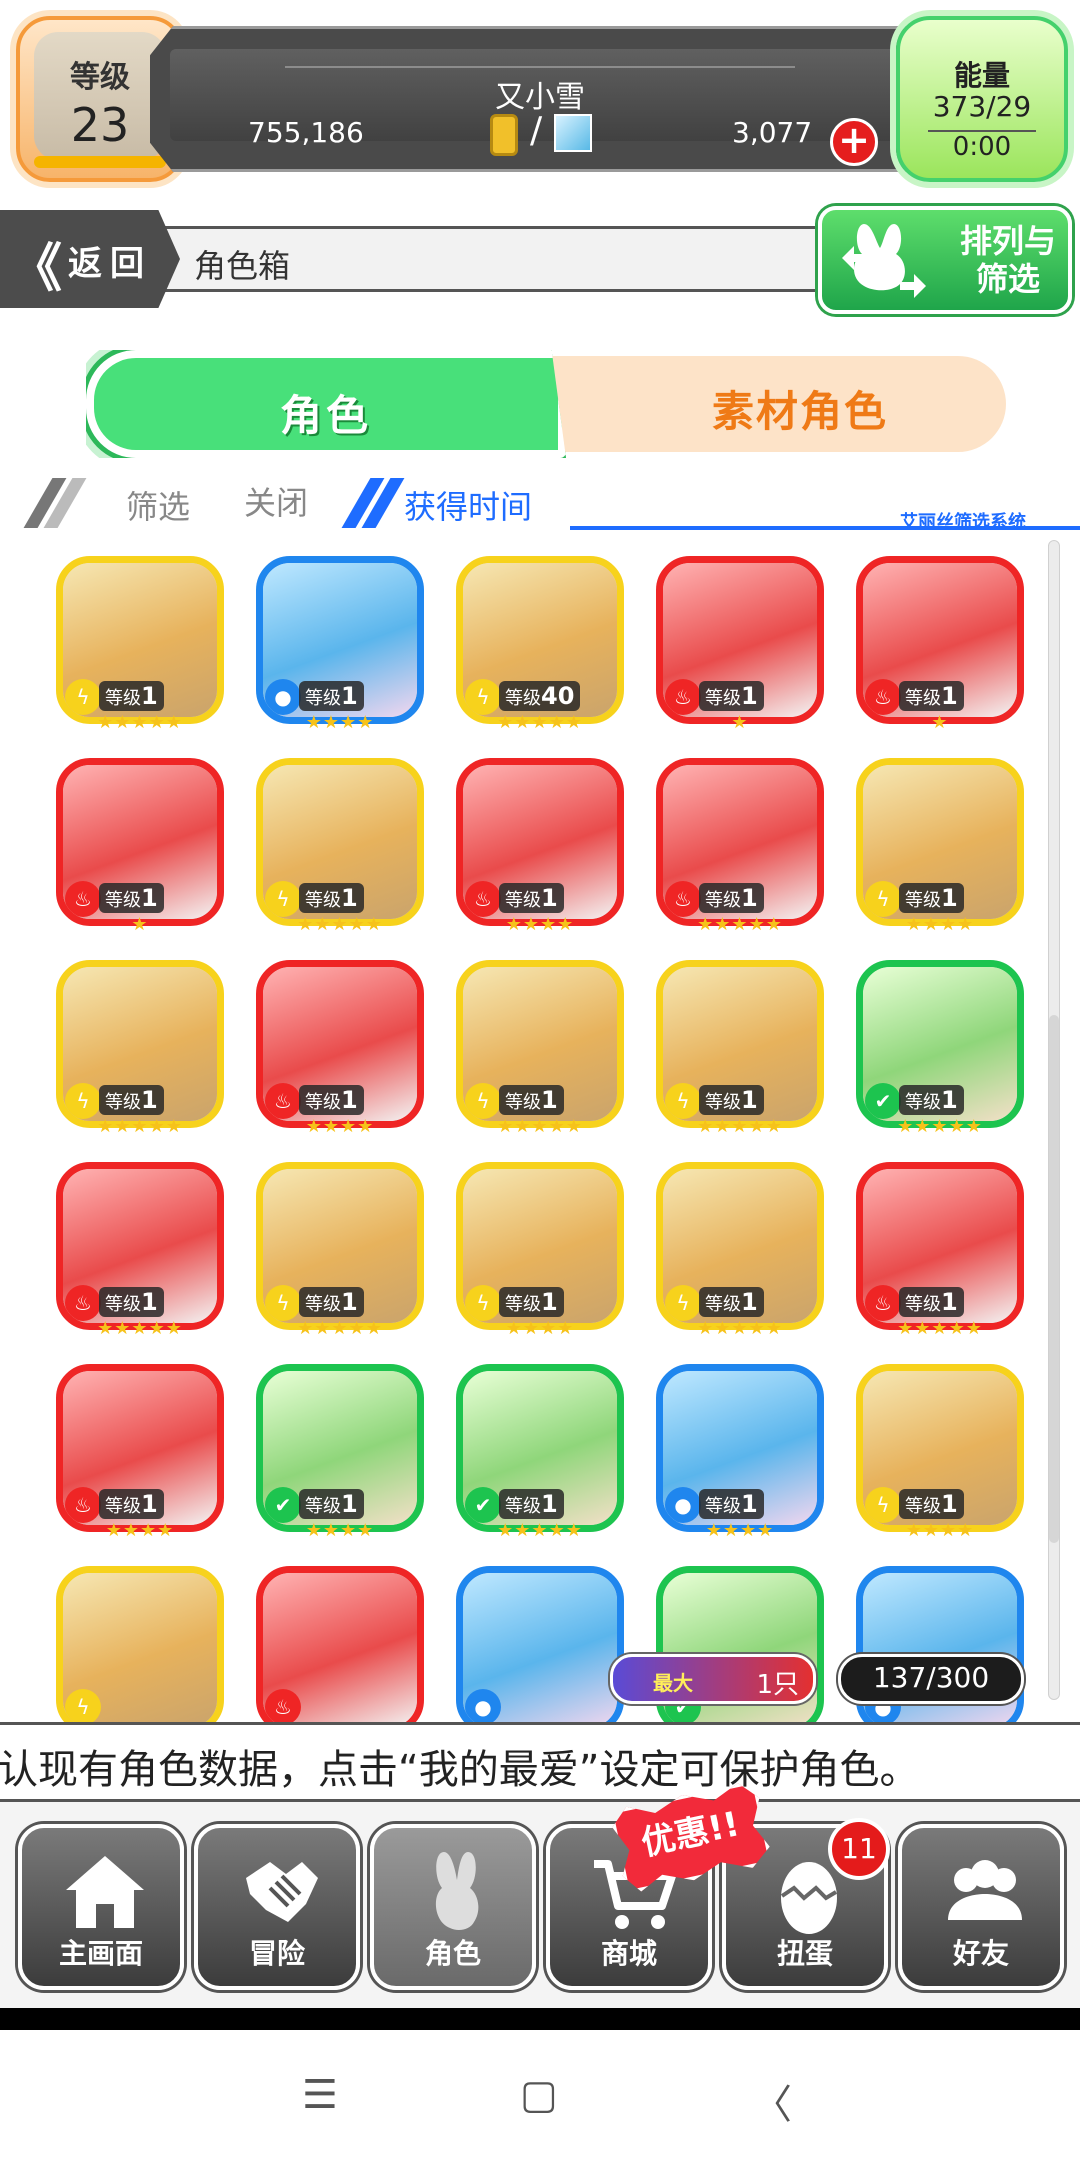  What do you see at coordinates (945, 260) in the screenshot?
I see `sort-filter-button: 排列与筛选` at bounding box center [945, 260].